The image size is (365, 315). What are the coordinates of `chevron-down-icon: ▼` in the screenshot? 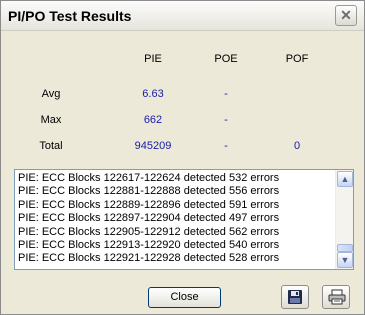 It's located at (345, 260).